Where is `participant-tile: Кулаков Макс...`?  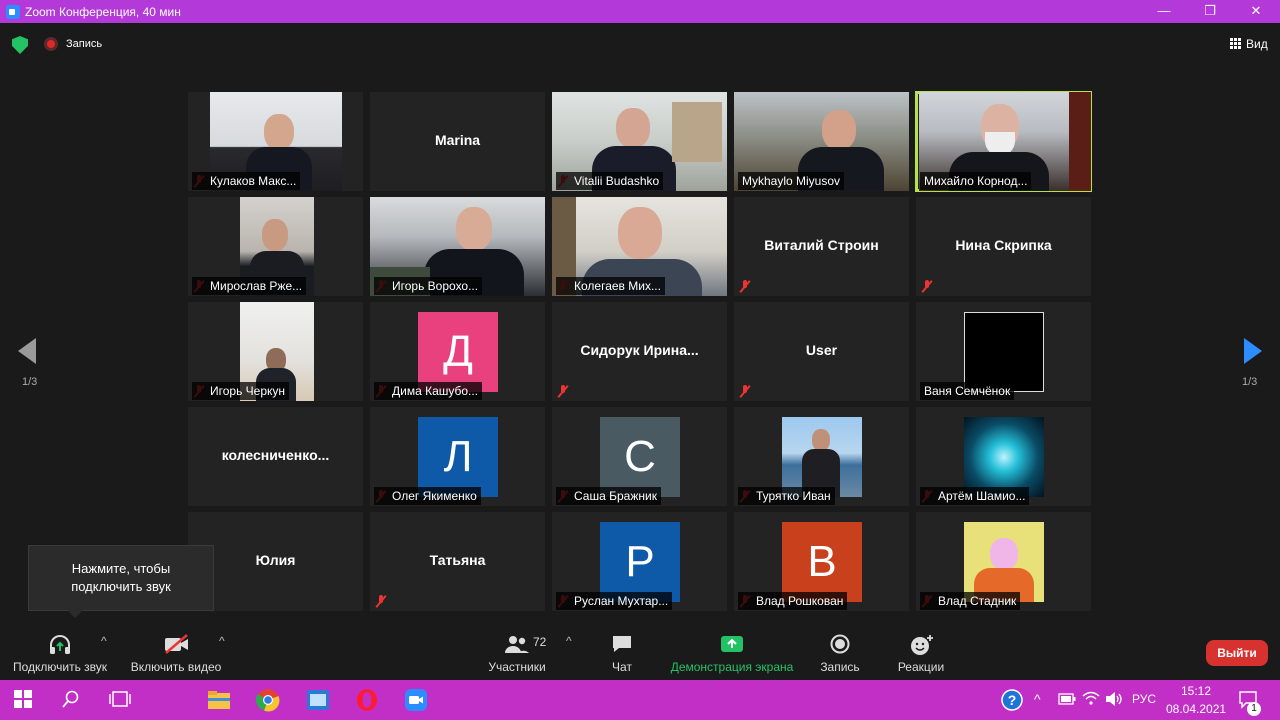
participant-tile: Кулаков Макс... is located at coordinates (275, 141).